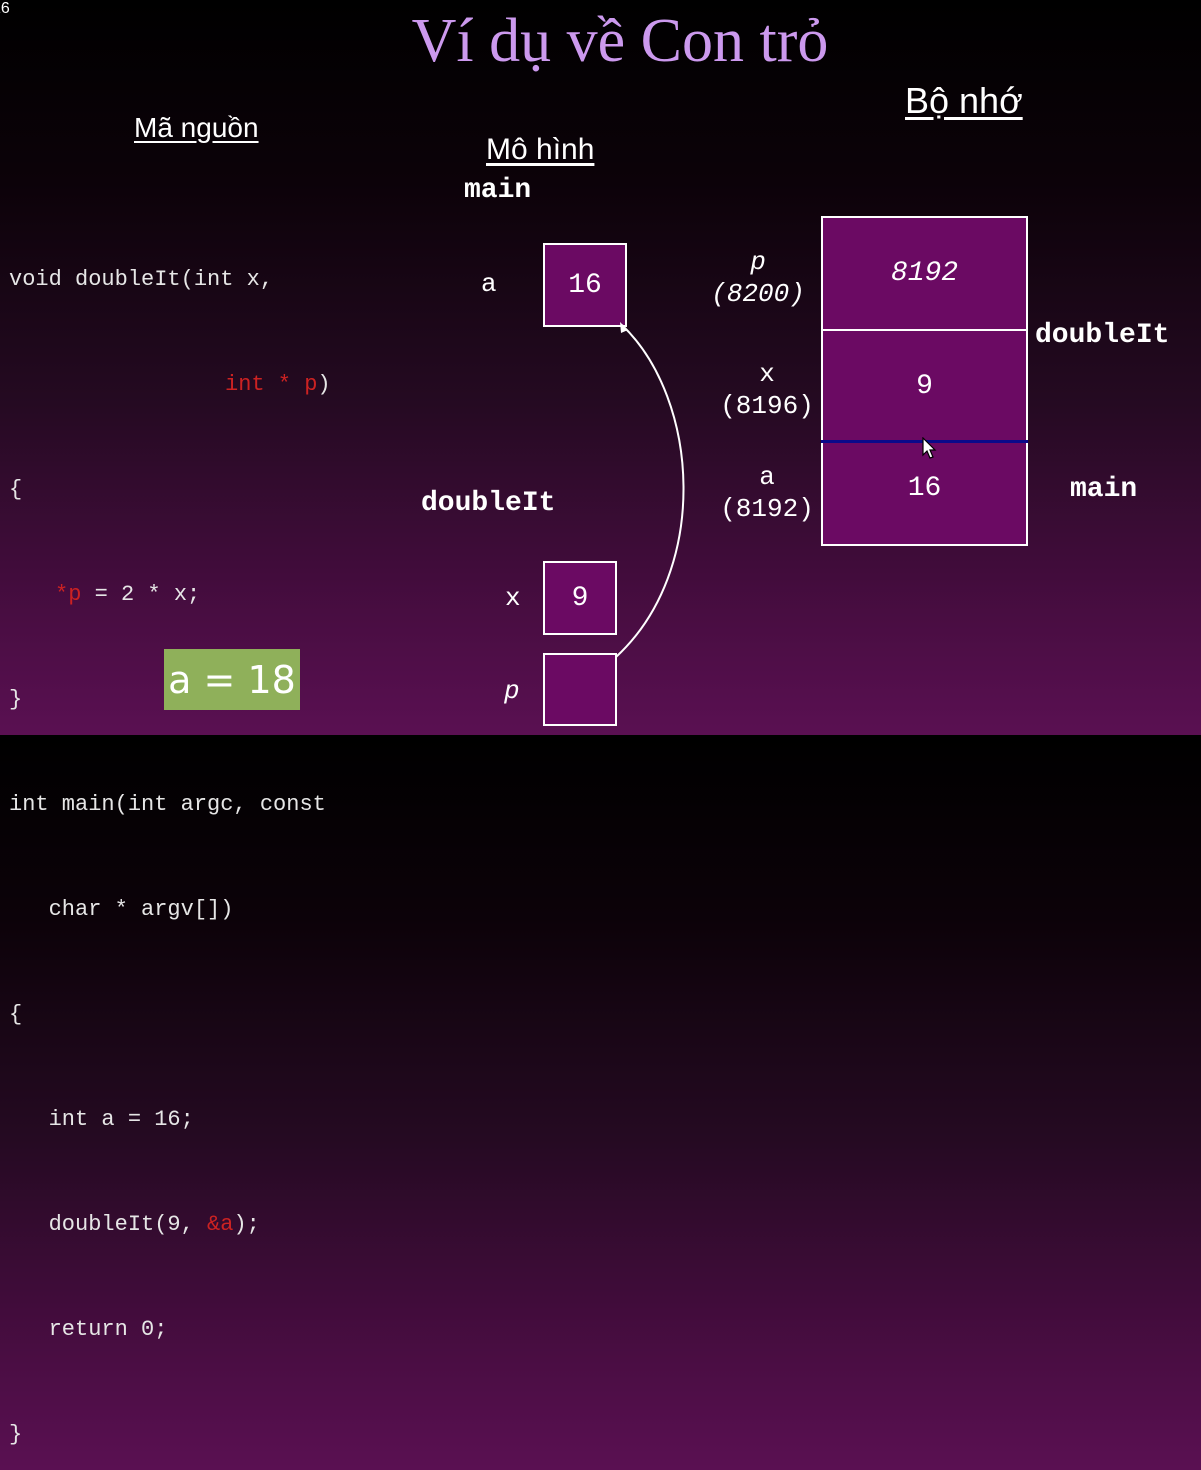 This screenshot has width=1201, height=1470. I want to click on memory-x-address: (8196), so click(767, 406).